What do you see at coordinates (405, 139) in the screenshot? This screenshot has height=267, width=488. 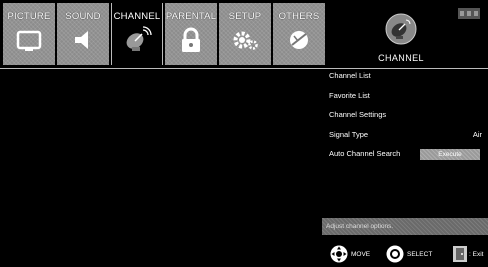 I see `menu-item-signal-type: Signal Type Air` at bounding box center [405, 139].